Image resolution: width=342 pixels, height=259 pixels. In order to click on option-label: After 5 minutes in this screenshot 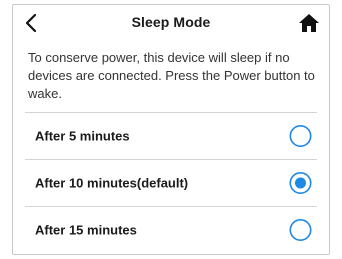, I will do `click(82, 136)`.